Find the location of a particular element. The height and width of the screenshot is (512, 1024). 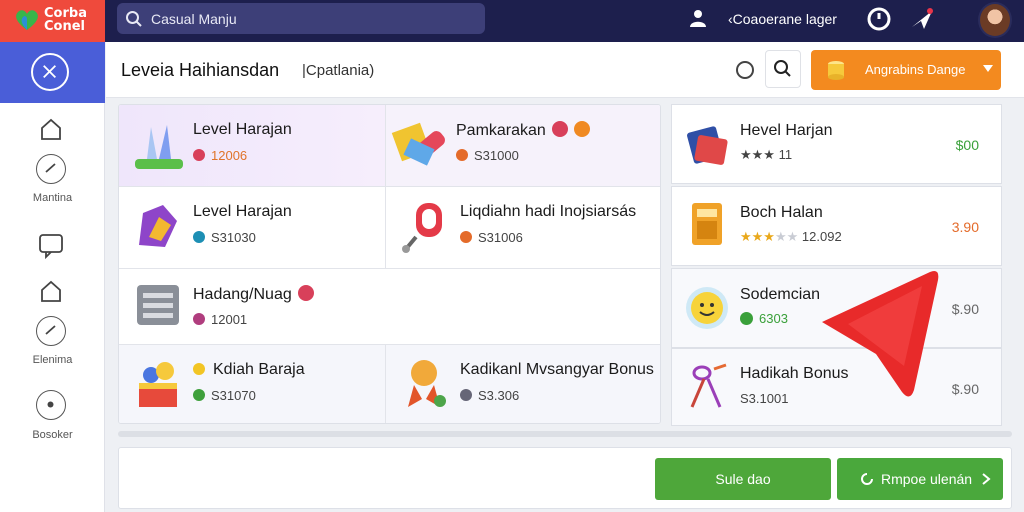

item-meta-value: 6303 is located at coordinates (773, 318).